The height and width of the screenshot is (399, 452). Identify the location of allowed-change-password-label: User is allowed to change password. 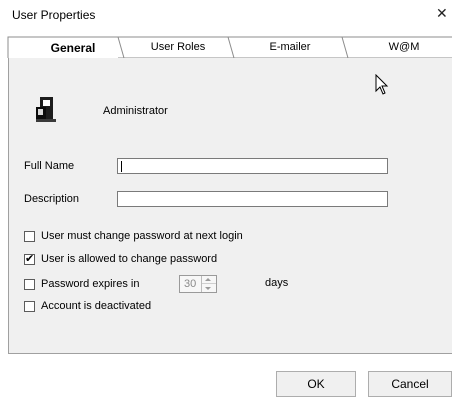
(129, 259).